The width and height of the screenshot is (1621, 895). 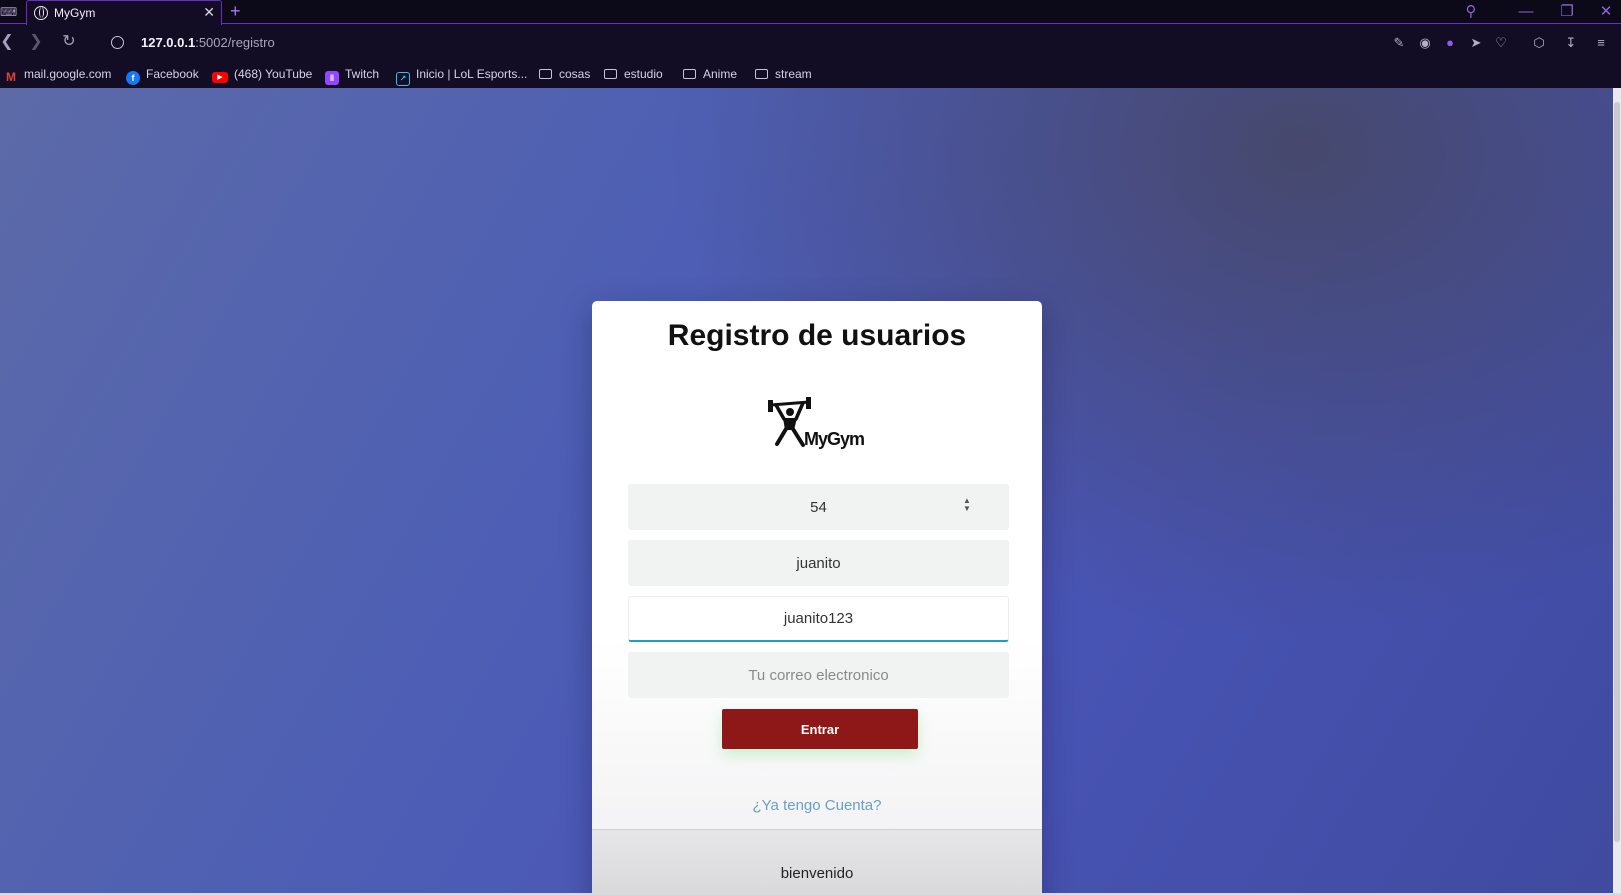 What do you see at coordinates (11, 77) in the screenshot?
I see `gmail-icon: M` at bounding box center [11, 77].